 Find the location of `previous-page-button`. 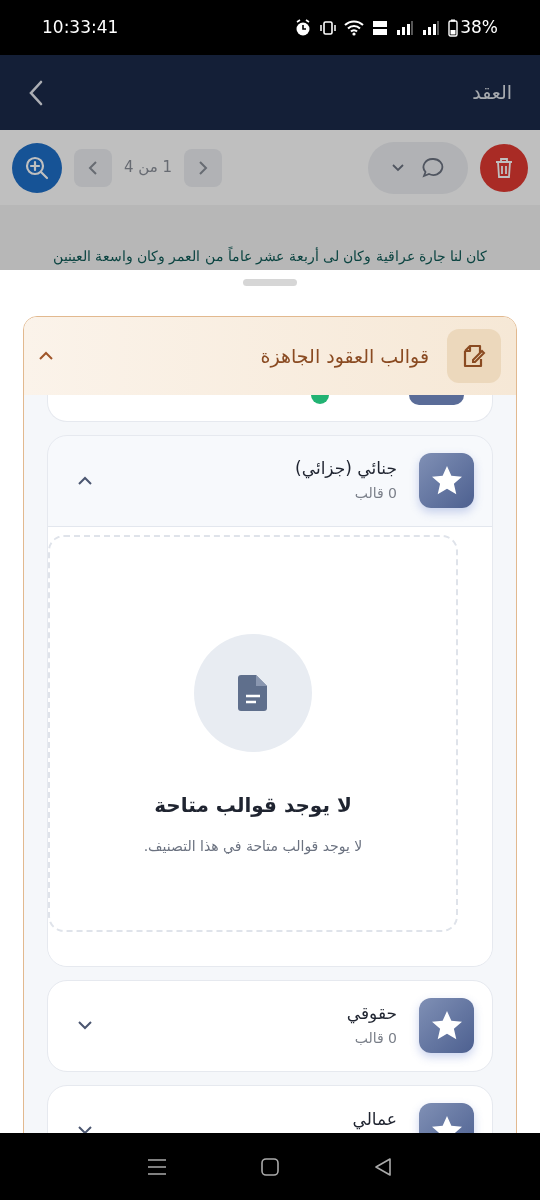

previous-page-button is located at coordinates (93, 167).